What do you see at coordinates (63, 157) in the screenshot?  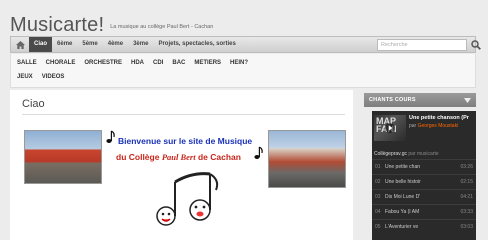 I see `school-photo-left` at bounding box center [63, 157].